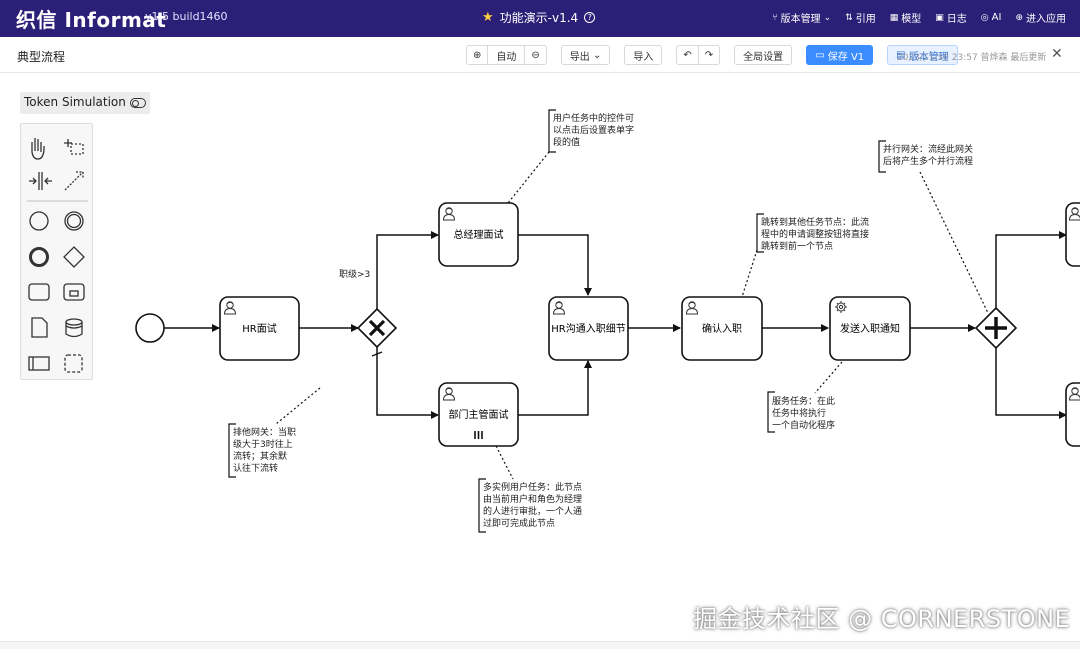 This screenshot has height=649, width=1080. Describe the element at coordinates (820, 55) in the screenshot. I see `save-icon: ▭` at that location.